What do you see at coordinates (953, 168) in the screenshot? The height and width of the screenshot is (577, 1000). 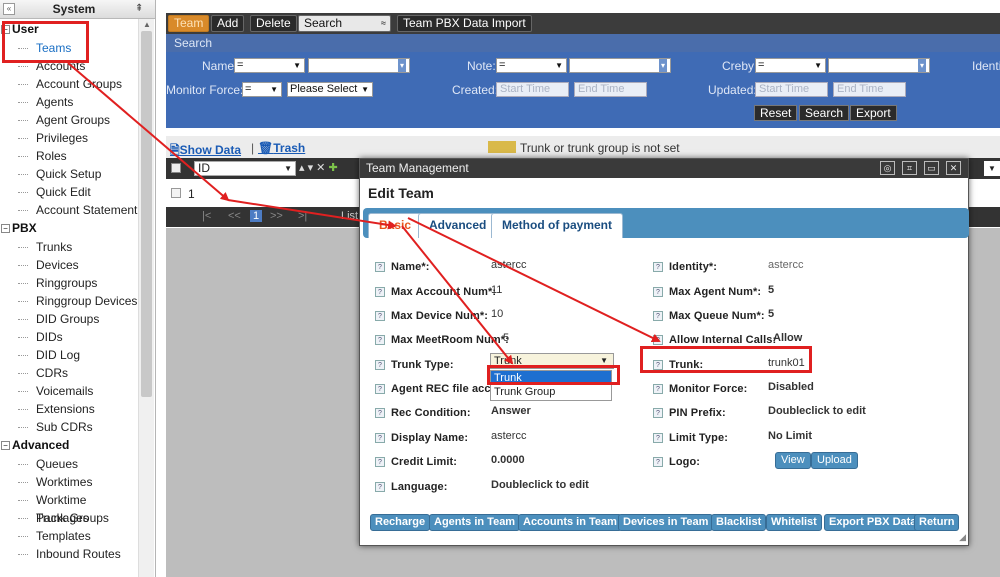 I see `close-icon: ✕` at bounding box center [953, 168].